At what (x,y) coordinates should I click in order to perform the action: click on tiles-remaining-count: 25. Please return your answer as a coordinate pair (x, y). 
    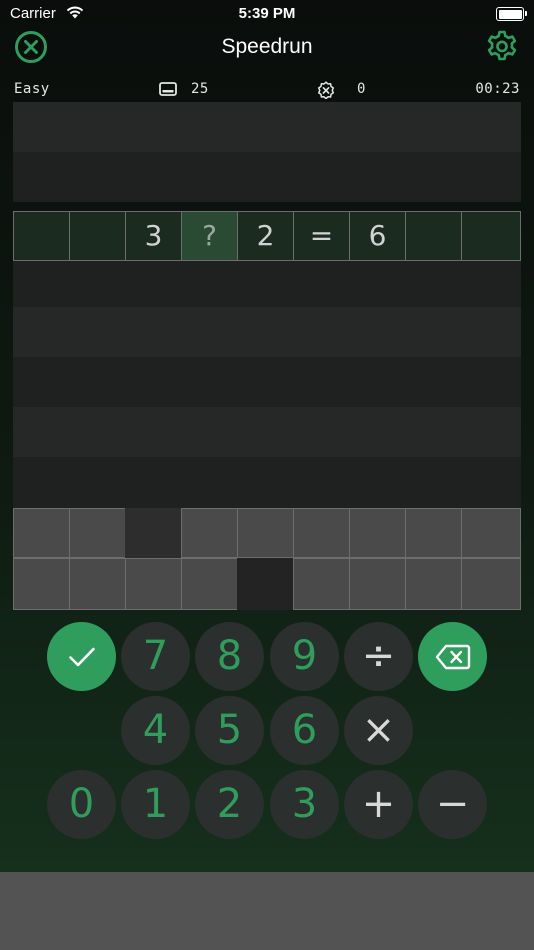
    Looking at the image, I should click on (200, 89).